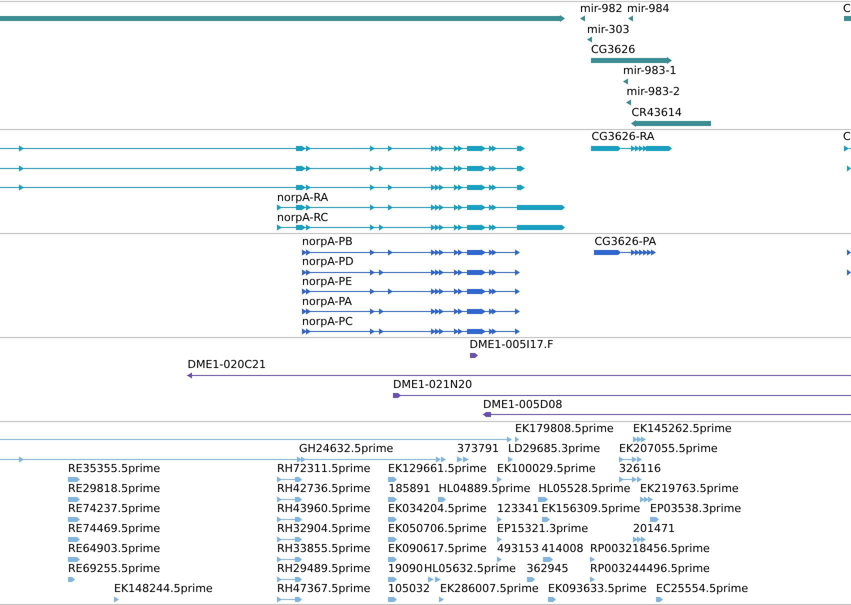 Image resolution: width=851 pixels, height=605 pixels. Describe the element at coordinates (650, 71) in the screenshot. I see `feature-label: mir-983-1` at that location.